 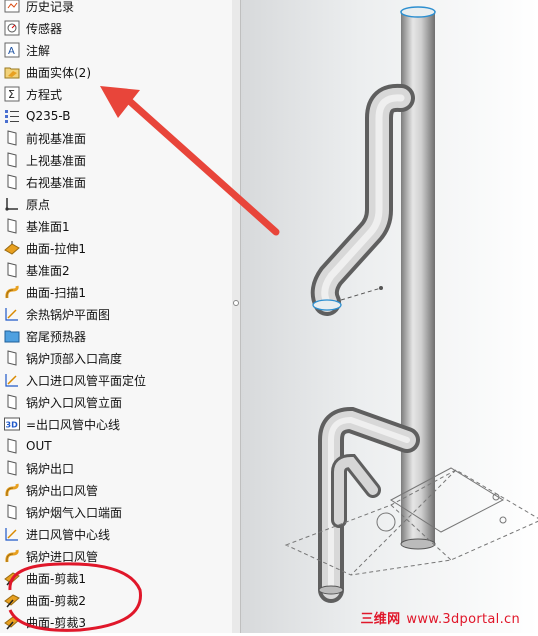 What do you see at coordinates (56, 138) in the screenshot?
I see `tree-item-label: 前视基准面` at bounding box center [56, 138].